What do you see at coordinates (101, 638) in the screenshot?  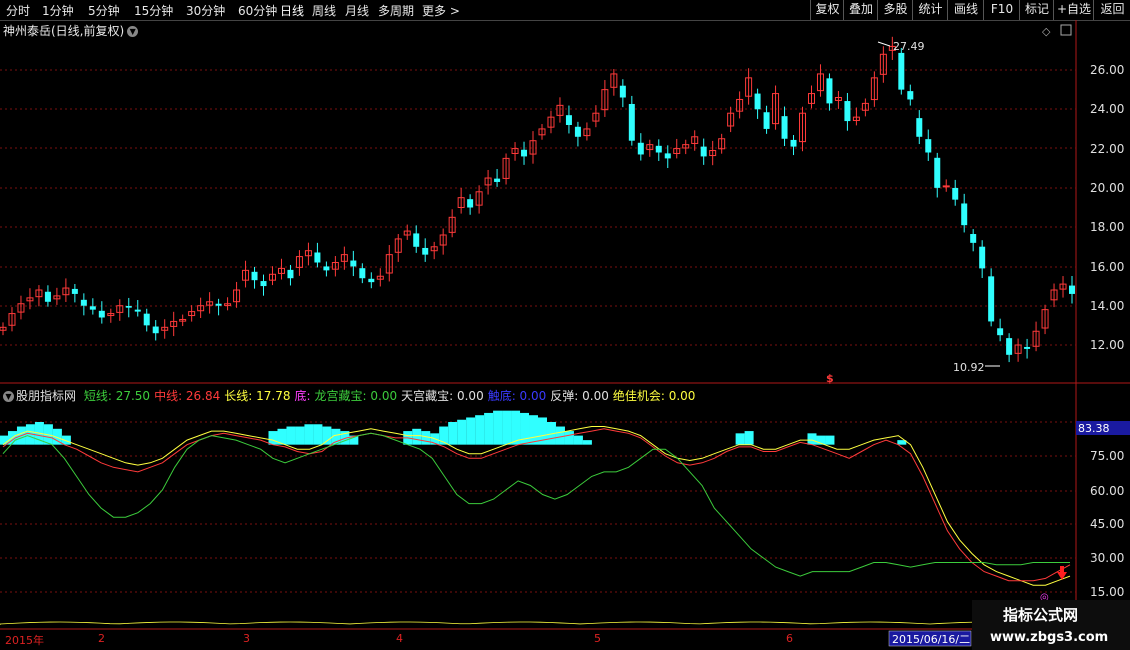 I see `x-tick: 2` at bounding box center [101, 638].